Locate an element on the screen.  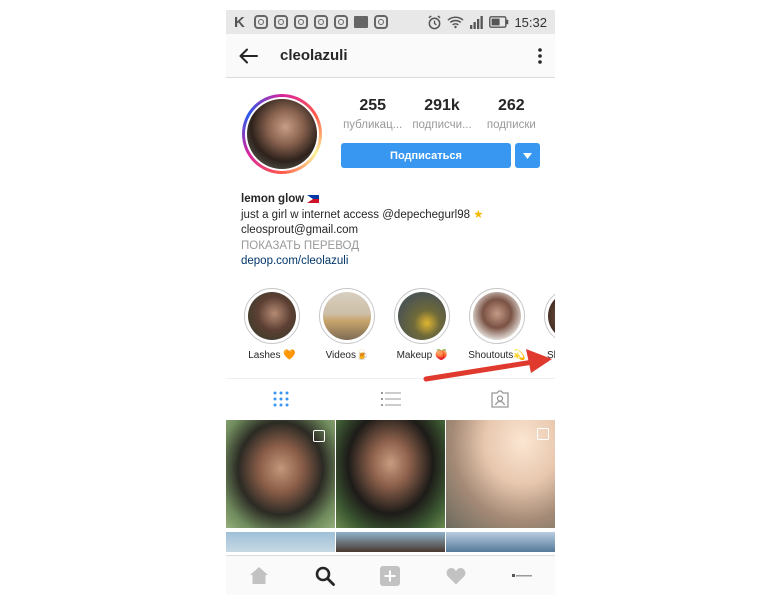
options-menu-button is located at coordinates (540, 56).